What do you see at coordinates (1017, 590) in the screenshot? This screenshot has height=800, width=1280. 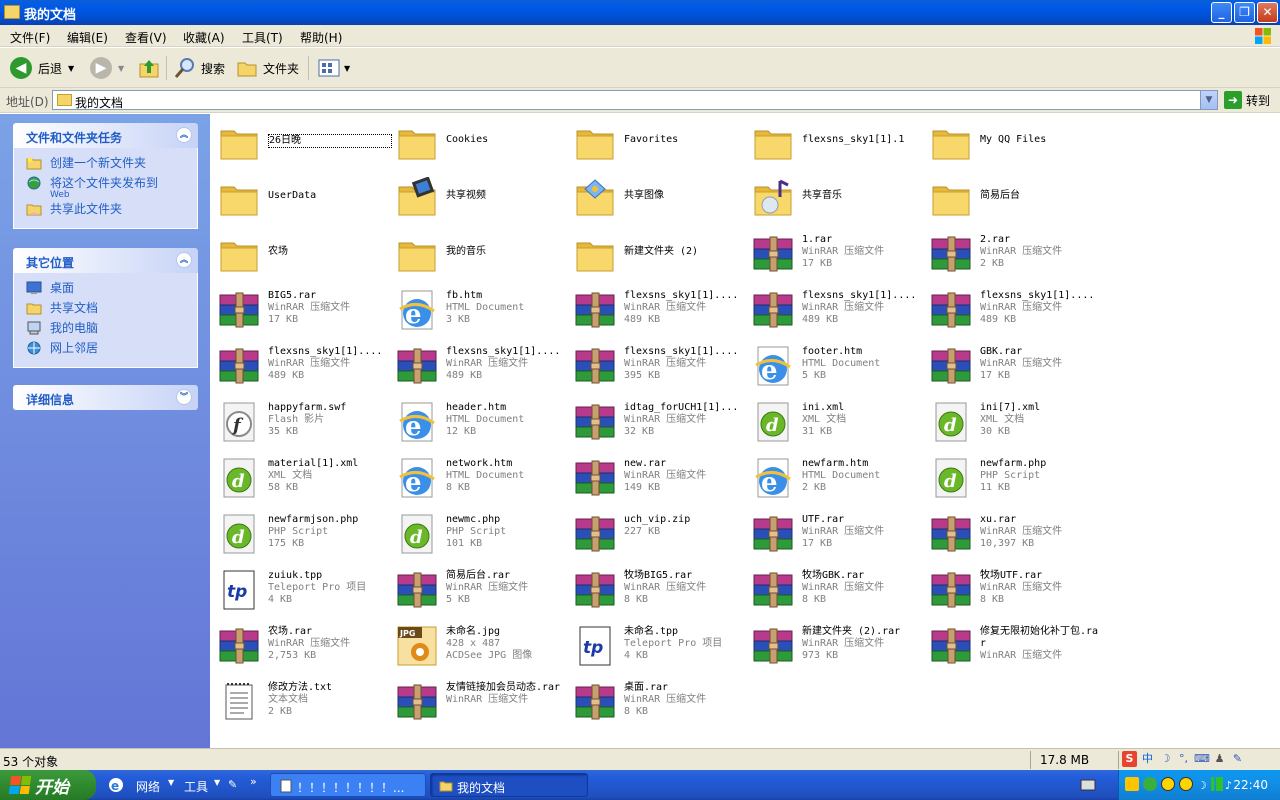 I see `file-item: 牧场UTF.rar WinRAR 压缩文件 8 KB` at bounding box center [1017, 590].